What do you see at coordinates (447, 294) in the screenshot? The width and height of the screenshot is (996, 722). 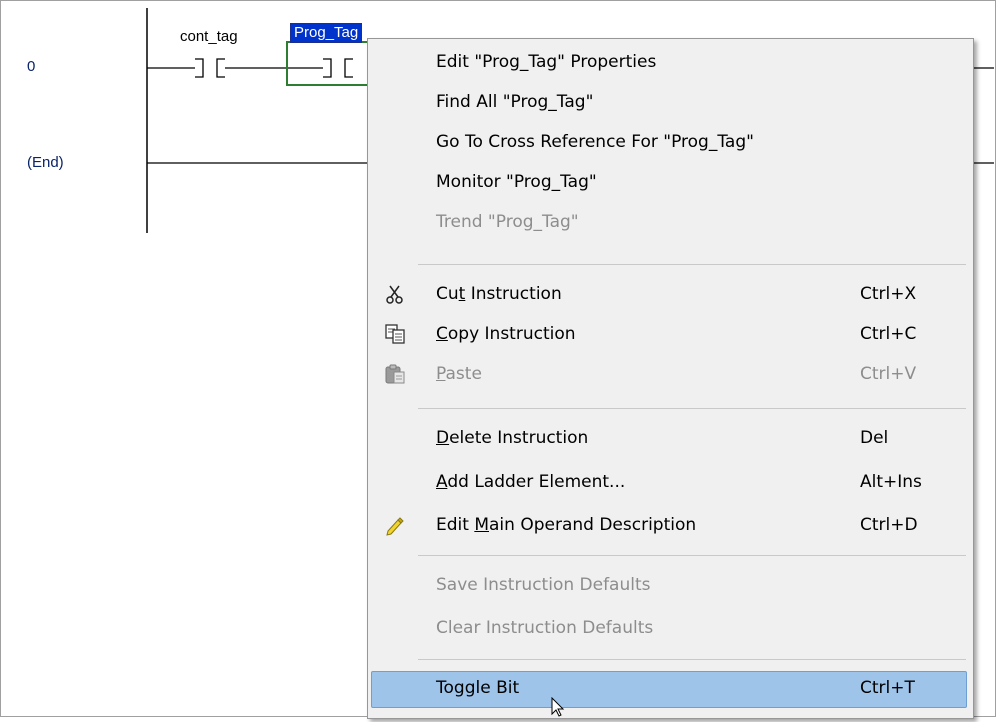 I see `label-part: Cu` at bounding box center [447, 294].